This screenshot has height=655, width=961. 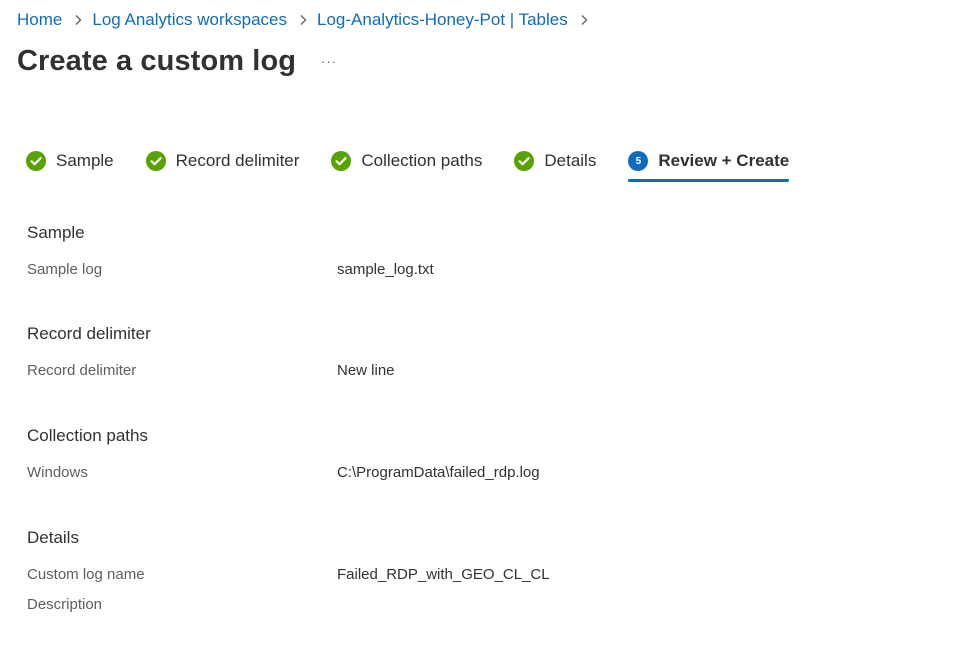 I want to click on tab-collection-paths-label: Collection paths, so click(x=422, y=160).